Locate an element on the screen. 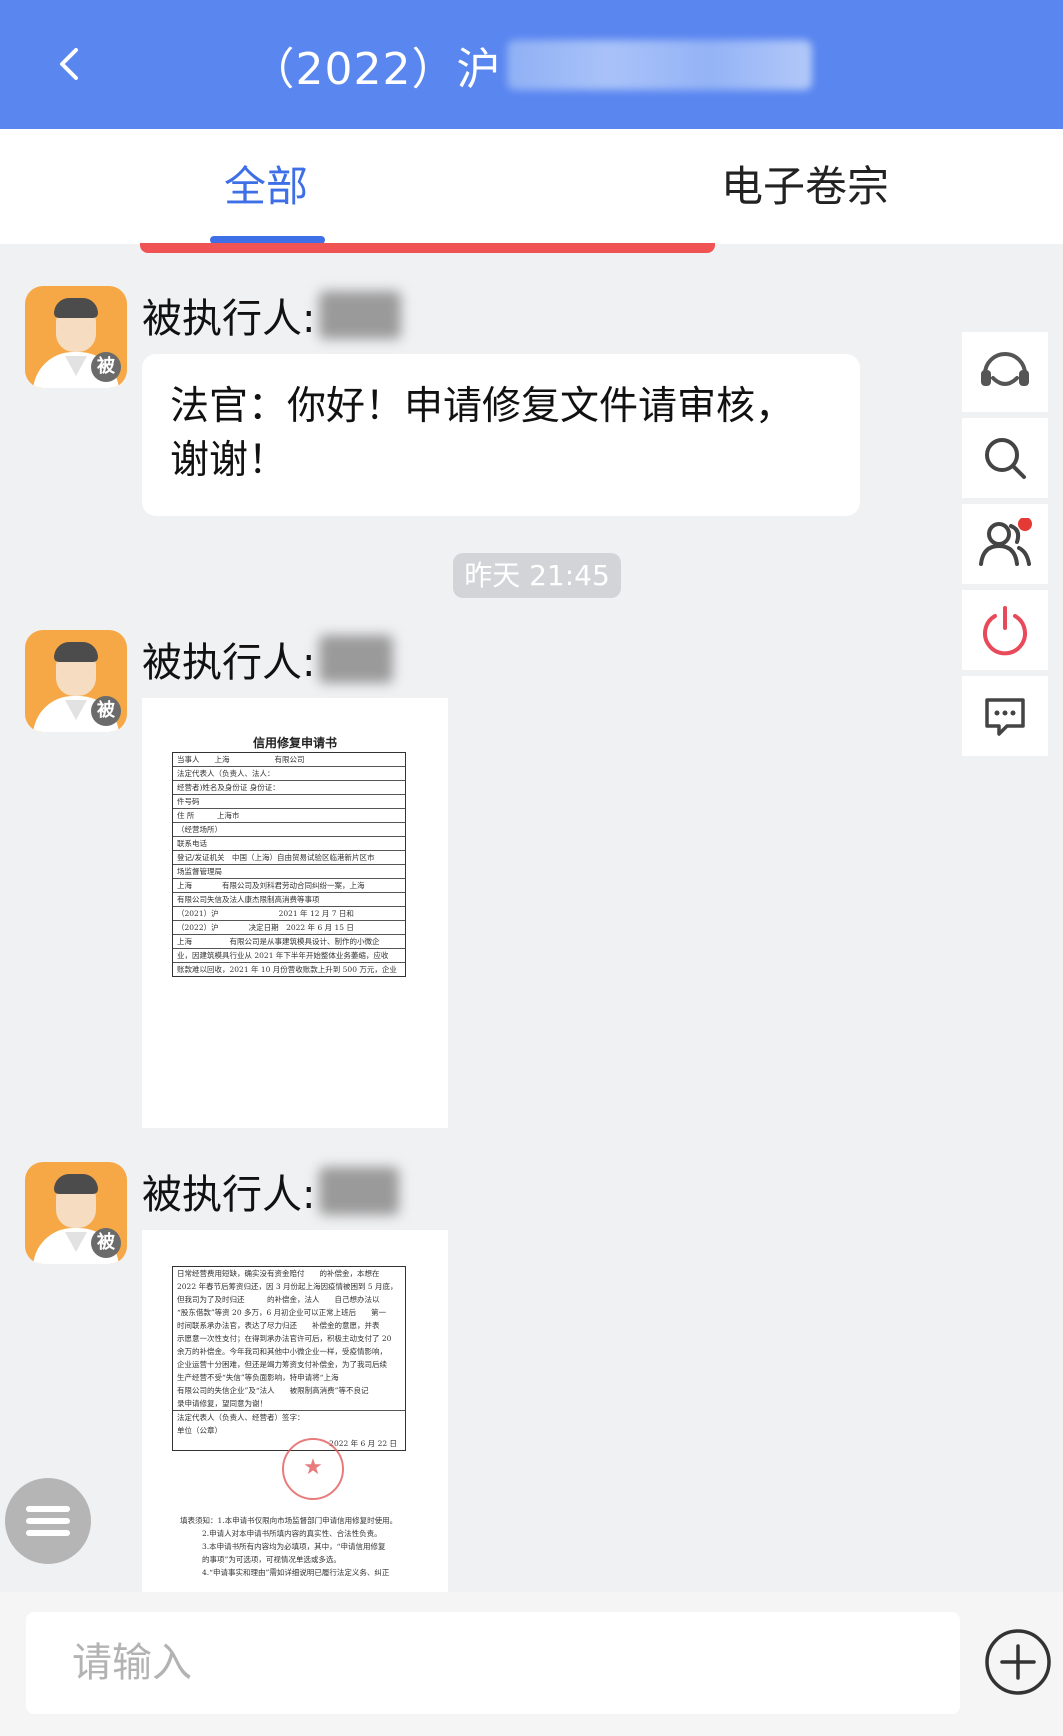 Image resolution: width=1063 pixels, height=1736 pixels. comment-button is located at coordinates (1005, 716).